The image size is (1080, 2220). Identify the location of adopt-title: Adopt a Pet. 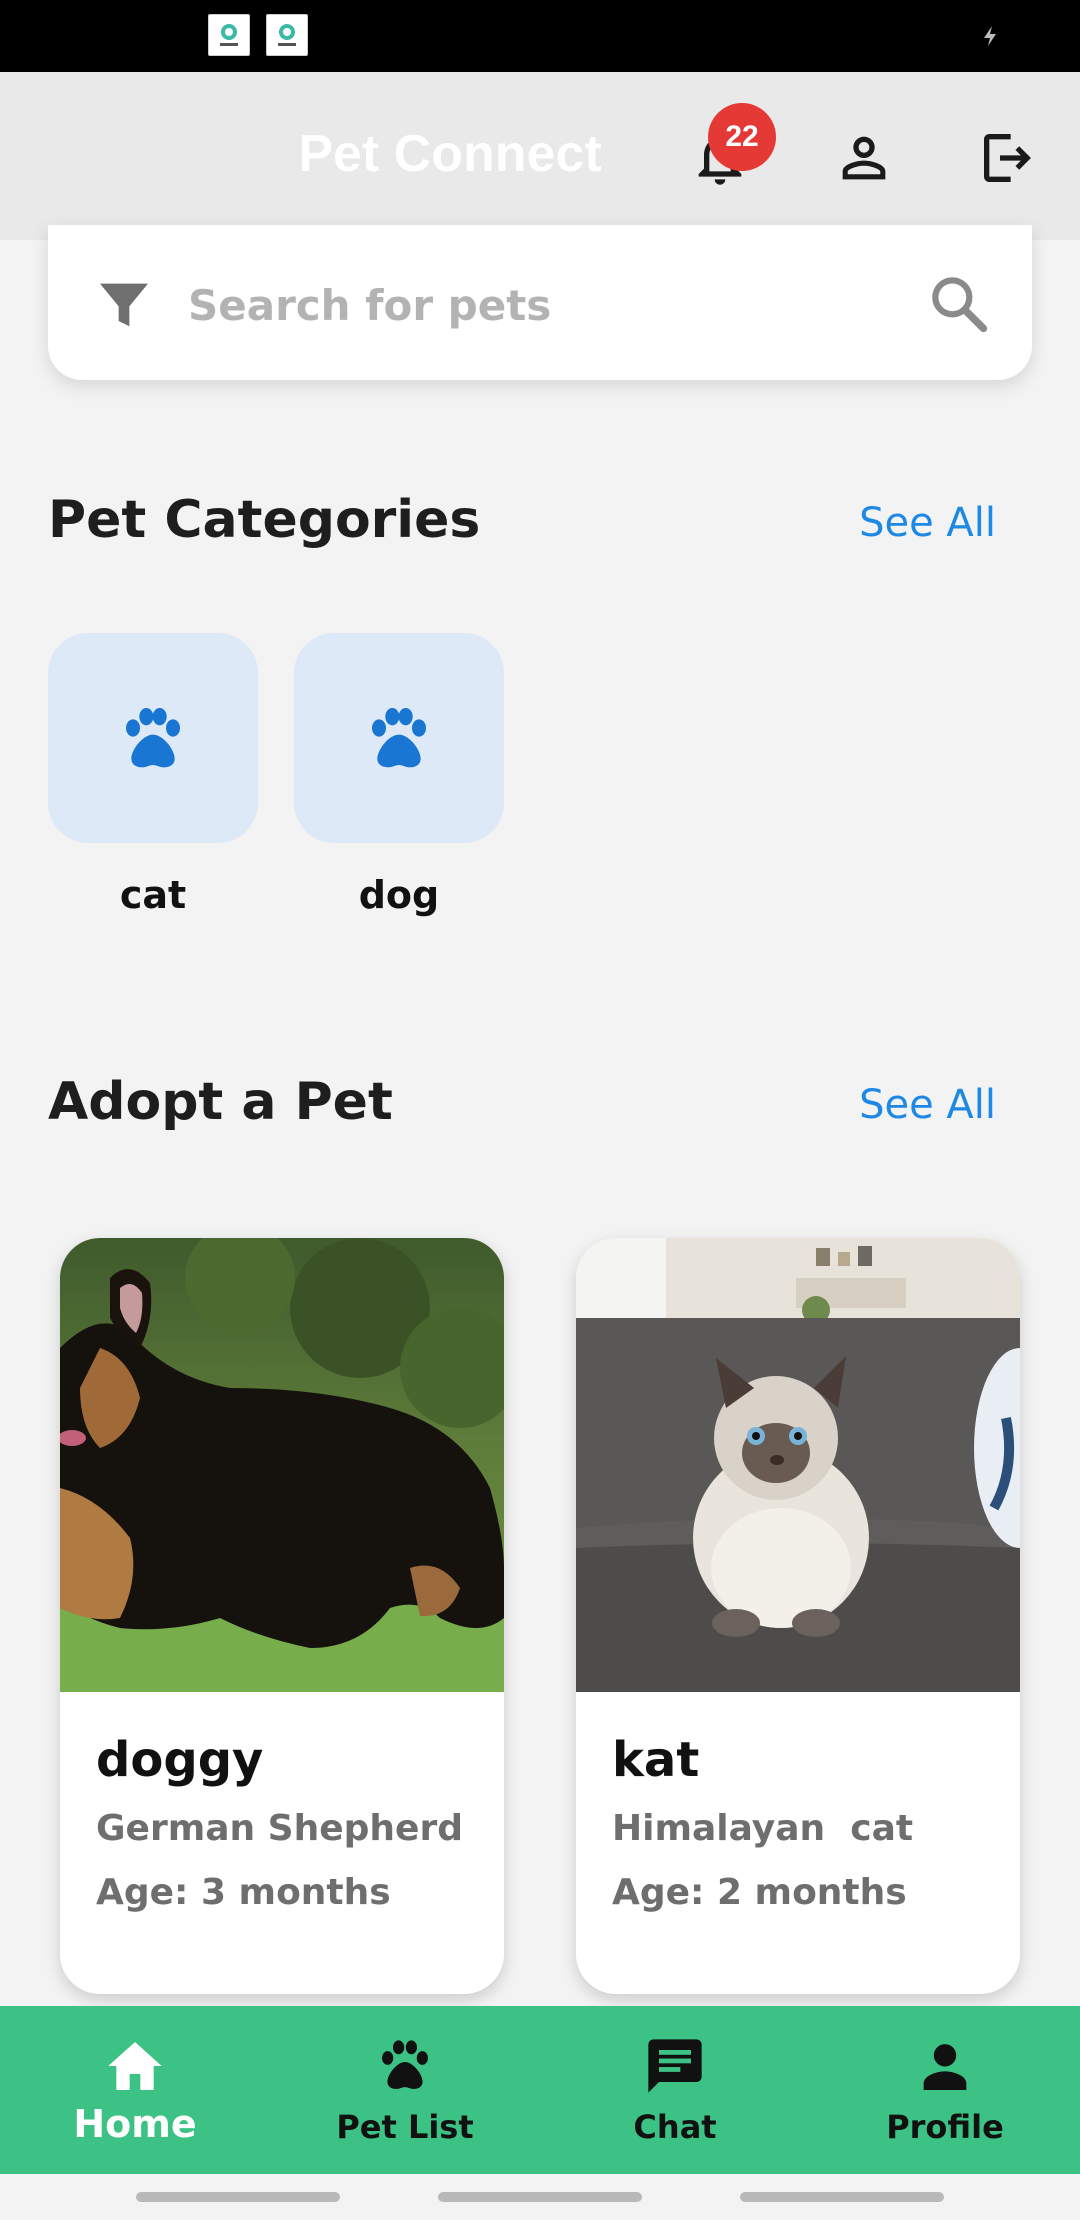
(220, 1102).